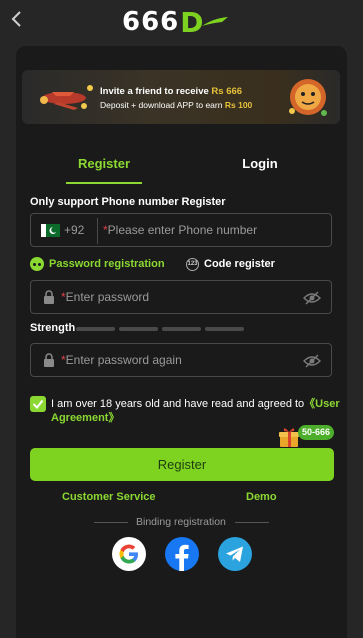 This screenshot has width=363, height=638. I want to click on mode-password-registration: Password registration, so click(97, 264).